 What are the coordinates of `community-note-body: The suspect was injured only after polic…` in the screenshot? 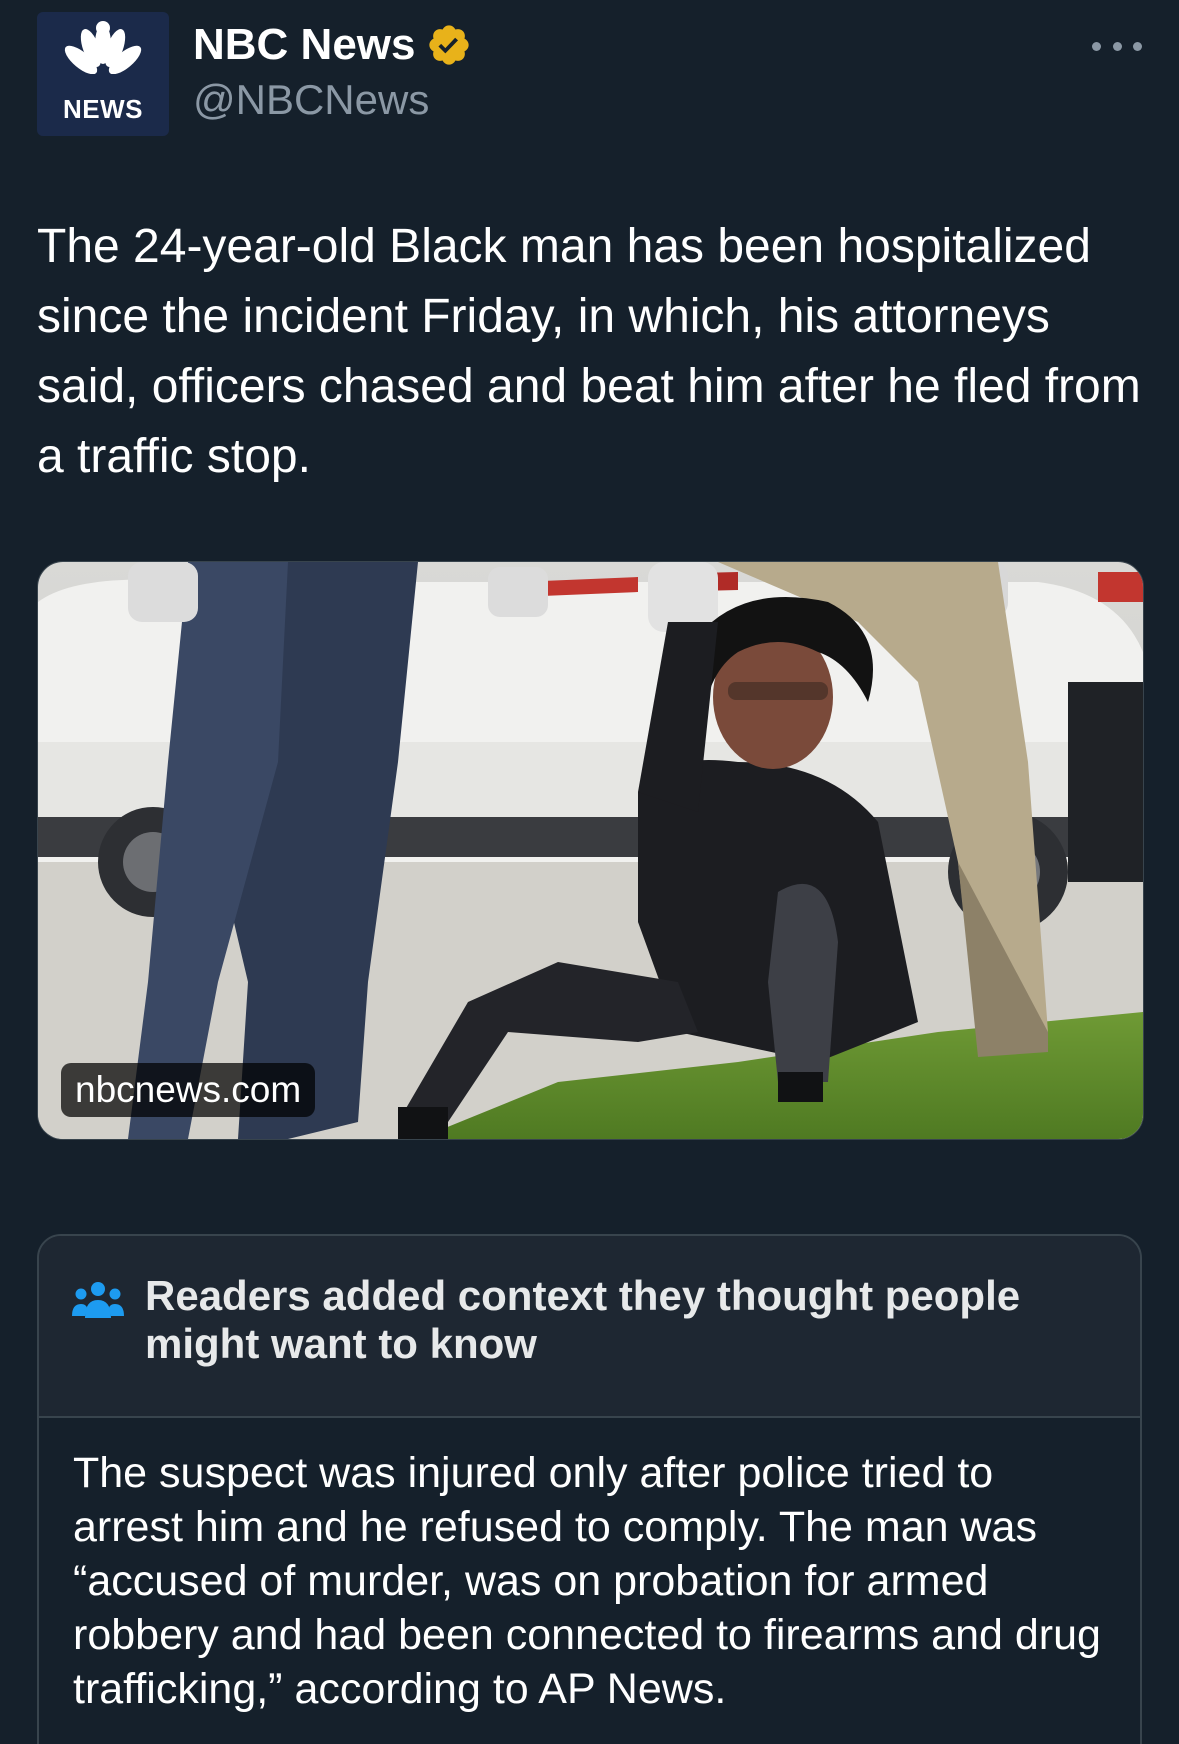 It's located at (587, 1581).